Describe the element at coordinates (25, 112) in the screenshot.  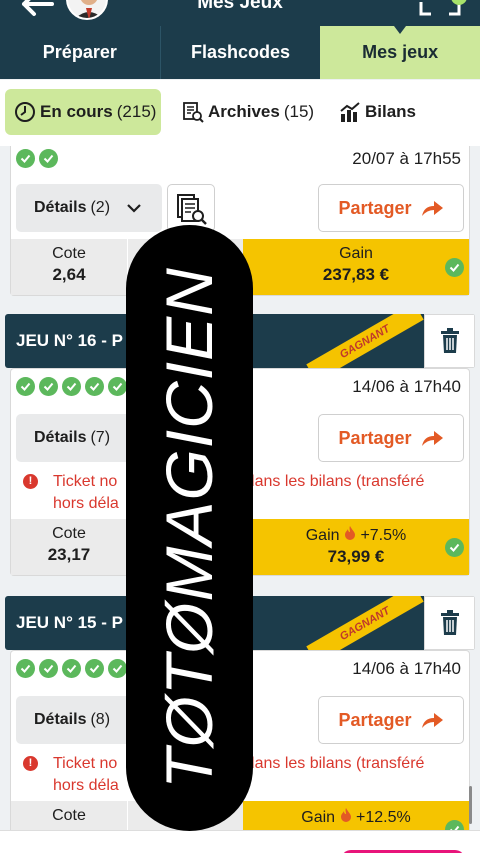
I see `clock-icon` at that location.